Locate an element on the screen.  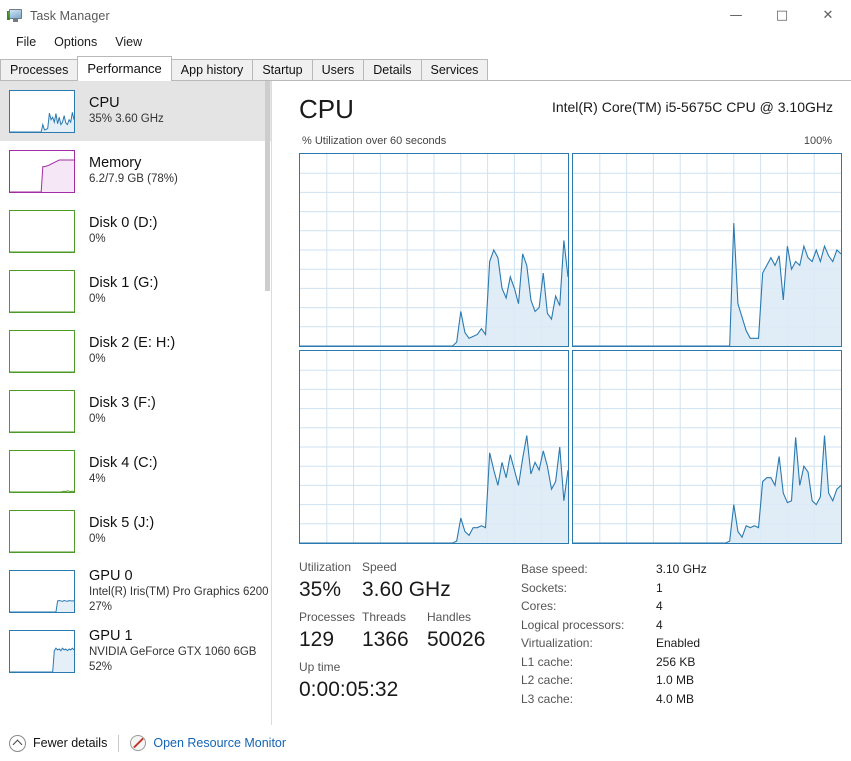
menu-item-file: File is located at coordinates (26, 42).